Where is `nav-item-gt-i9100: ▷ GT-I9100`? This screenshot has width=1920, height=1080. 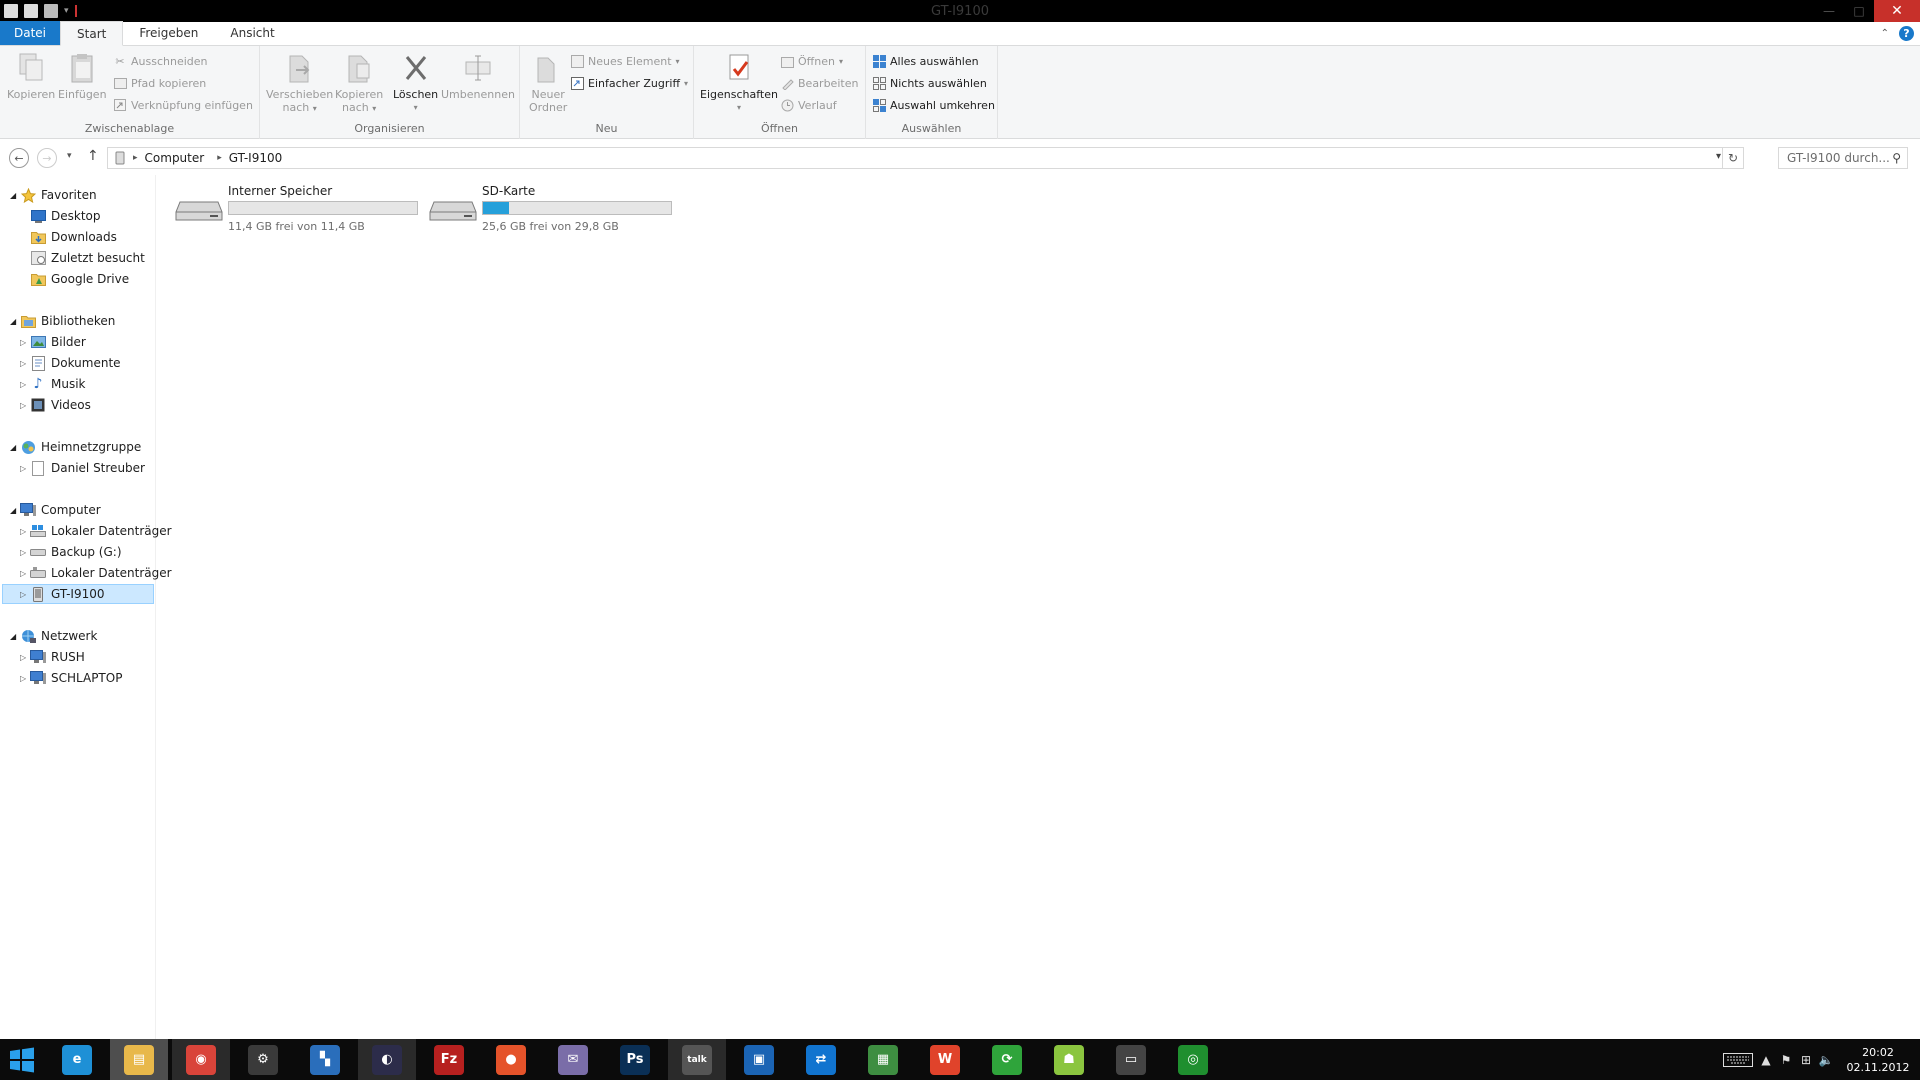
nav-item-gt-i9100: ▷ GT-I9100 is located at coordinates (78, 594).